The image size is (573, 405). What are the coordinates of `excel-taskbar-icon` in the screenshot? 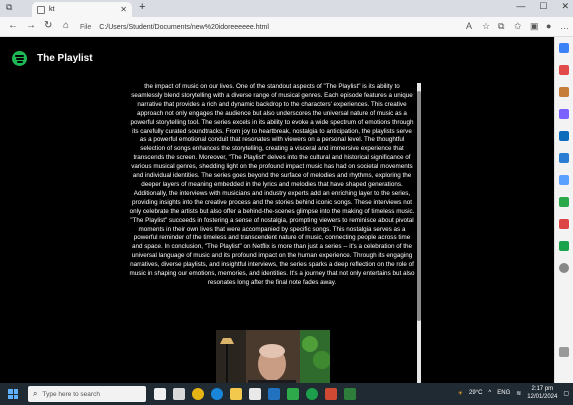 It's located at (350, 394).